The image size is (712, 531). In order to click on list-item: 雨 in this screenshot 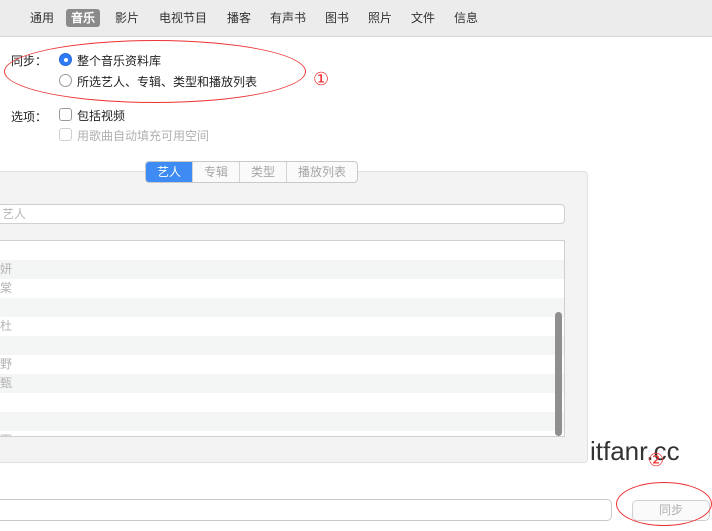, I will do `click(282, 433)`.